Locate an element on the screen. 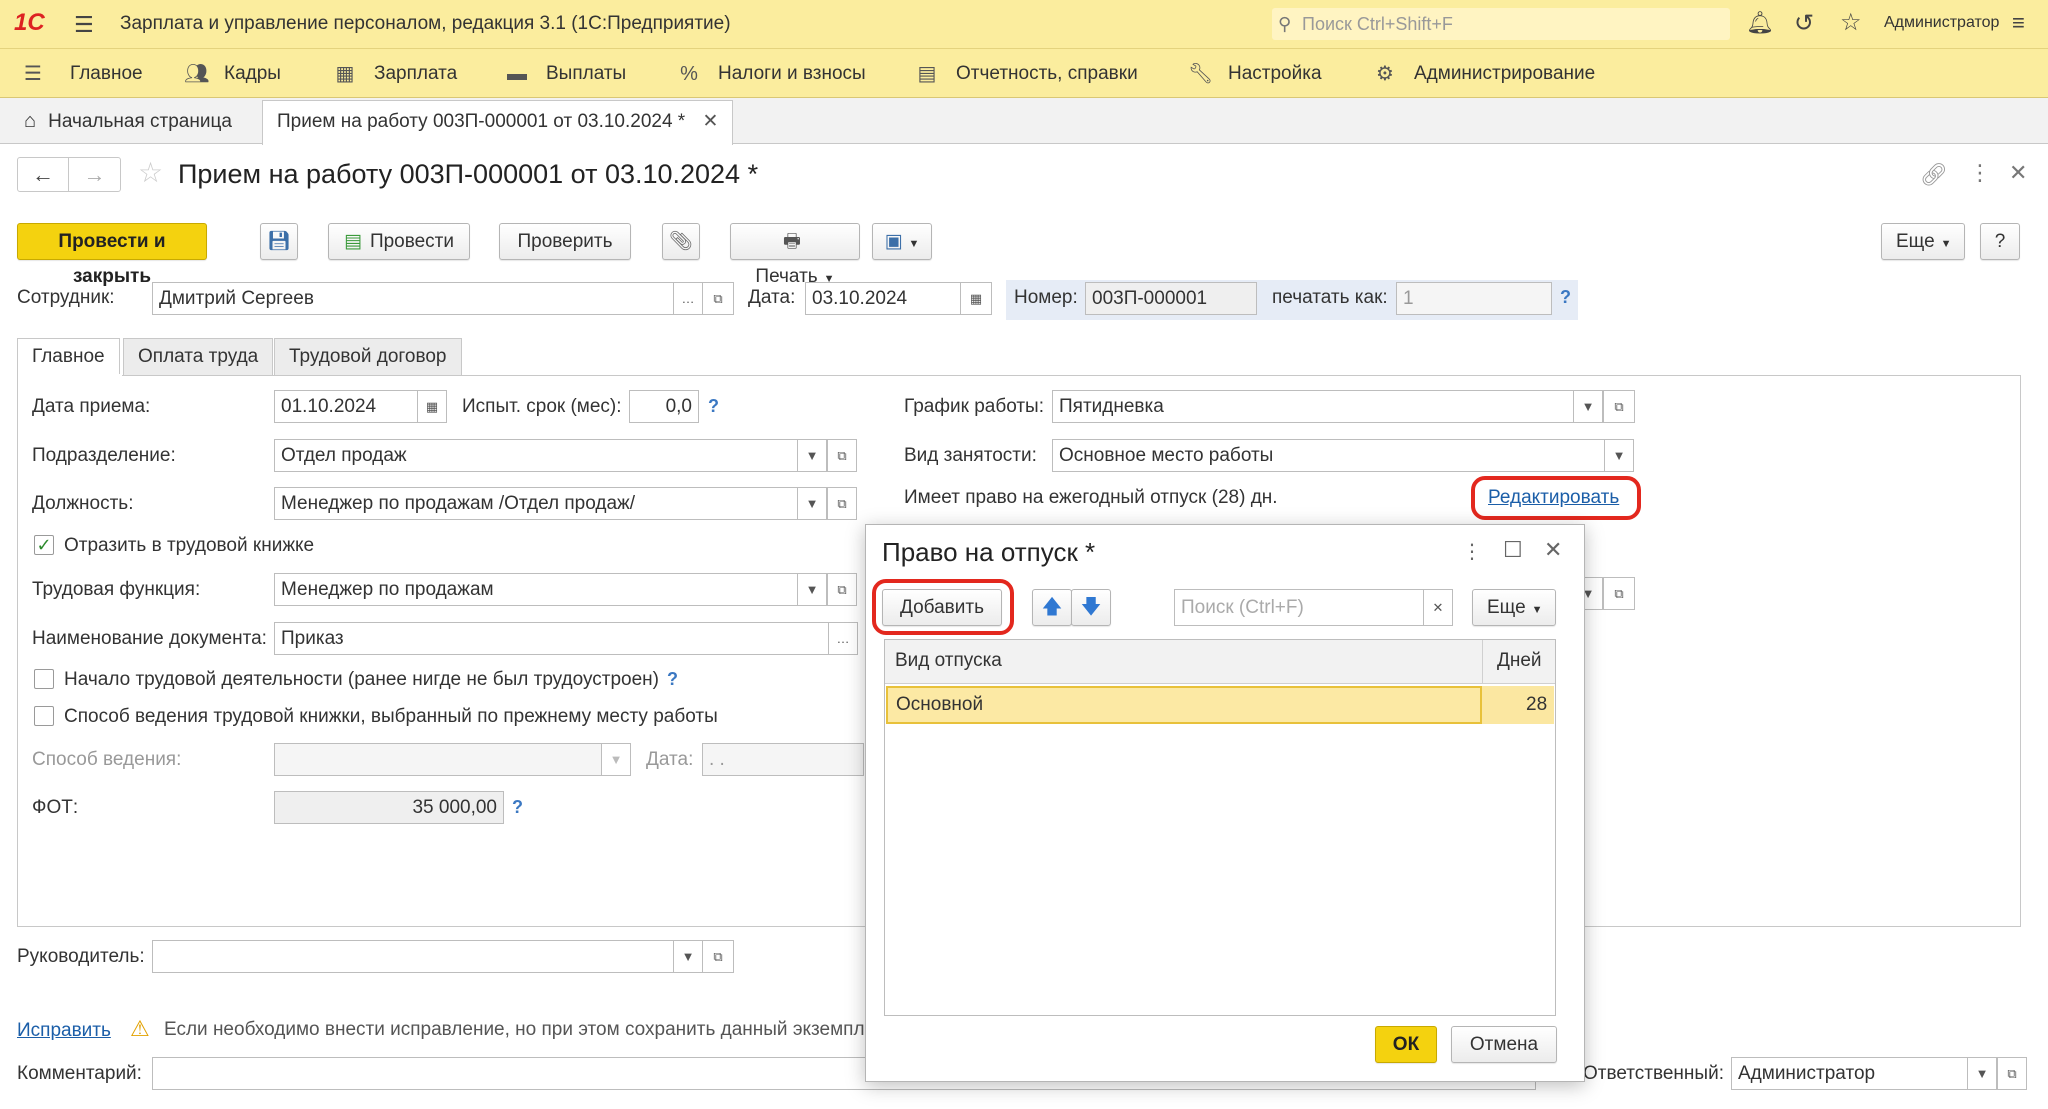 This screenshot has height=1109, width=2048. fot-field: 35 000,00 is located at coordinates (389, 807).